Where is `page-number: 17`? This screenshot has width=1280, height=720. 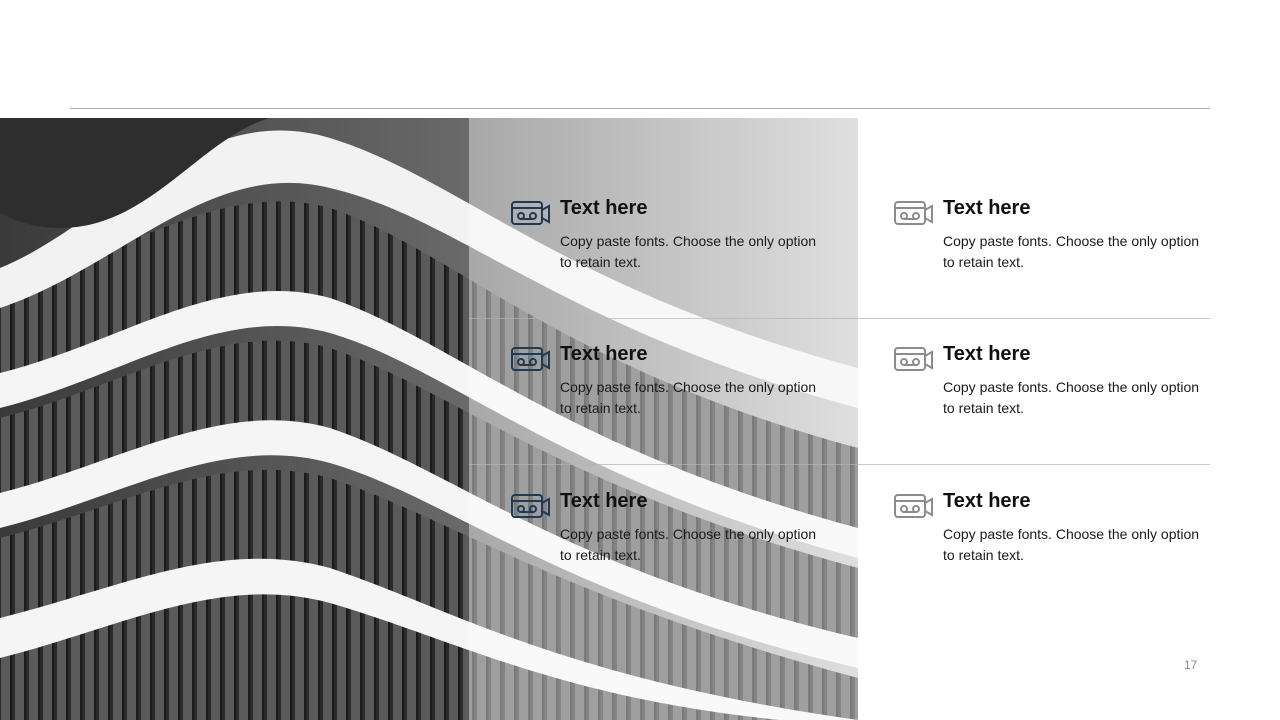
page-number: 17 is located at coordinates (1191, 665).